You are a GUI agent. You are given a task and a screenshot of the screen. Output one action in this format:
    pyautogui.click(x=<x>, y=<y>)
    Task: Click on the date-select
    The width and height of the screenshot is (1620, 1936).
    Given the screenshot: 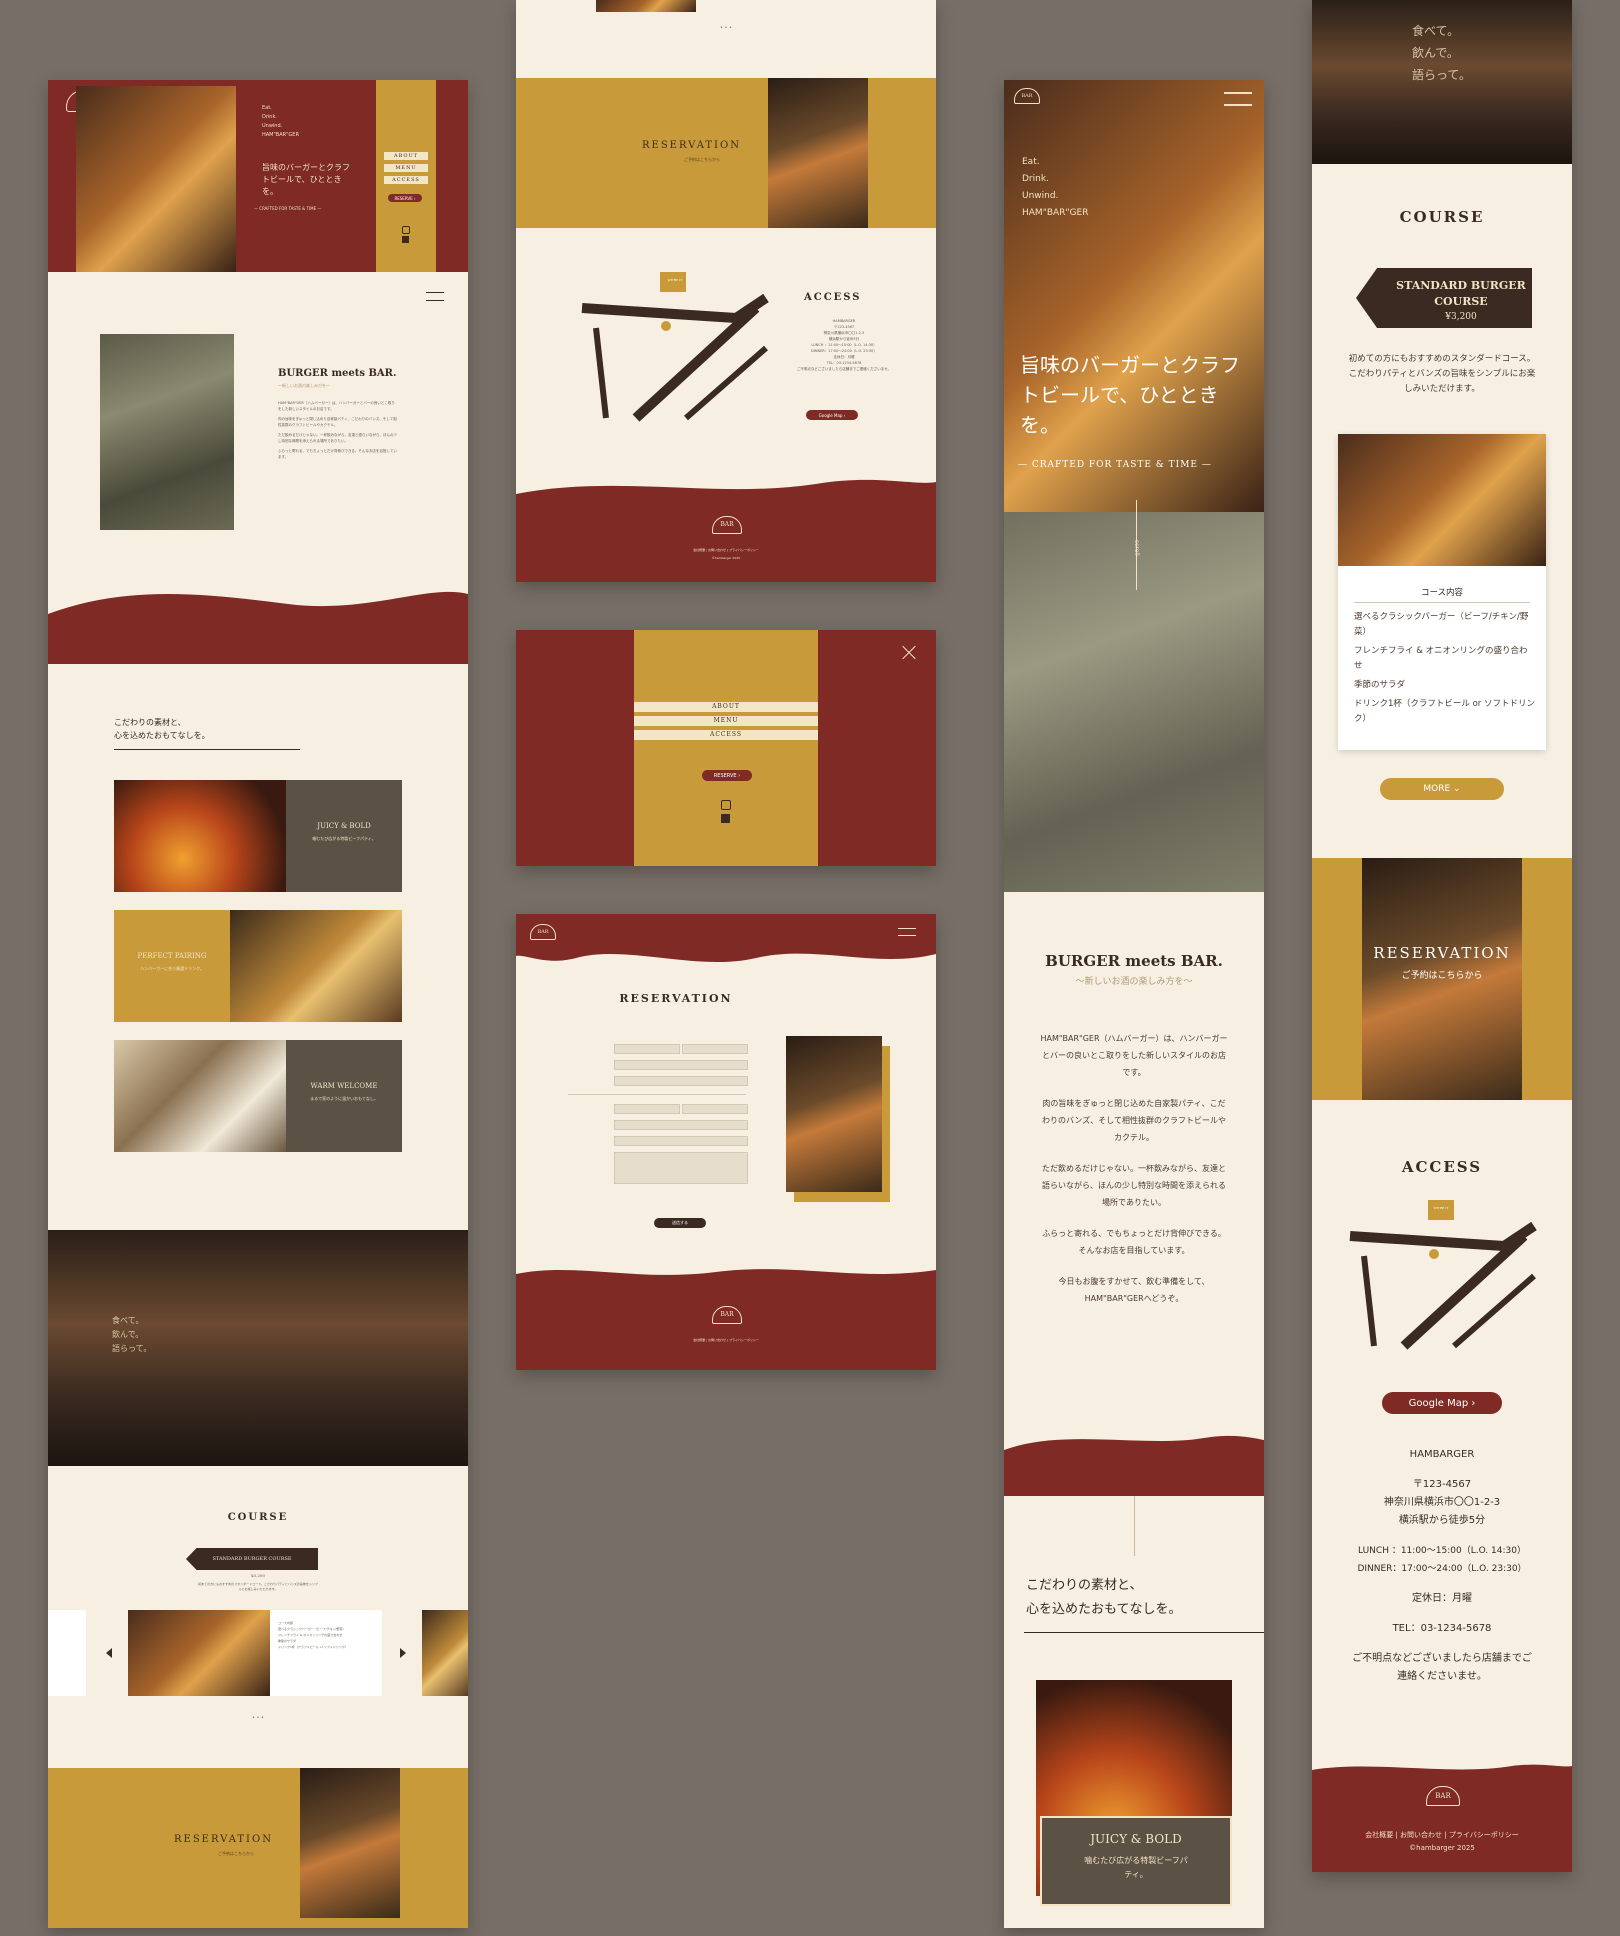 What is the action you would take?
    pyautogui.click(x=647, y=1109)
    